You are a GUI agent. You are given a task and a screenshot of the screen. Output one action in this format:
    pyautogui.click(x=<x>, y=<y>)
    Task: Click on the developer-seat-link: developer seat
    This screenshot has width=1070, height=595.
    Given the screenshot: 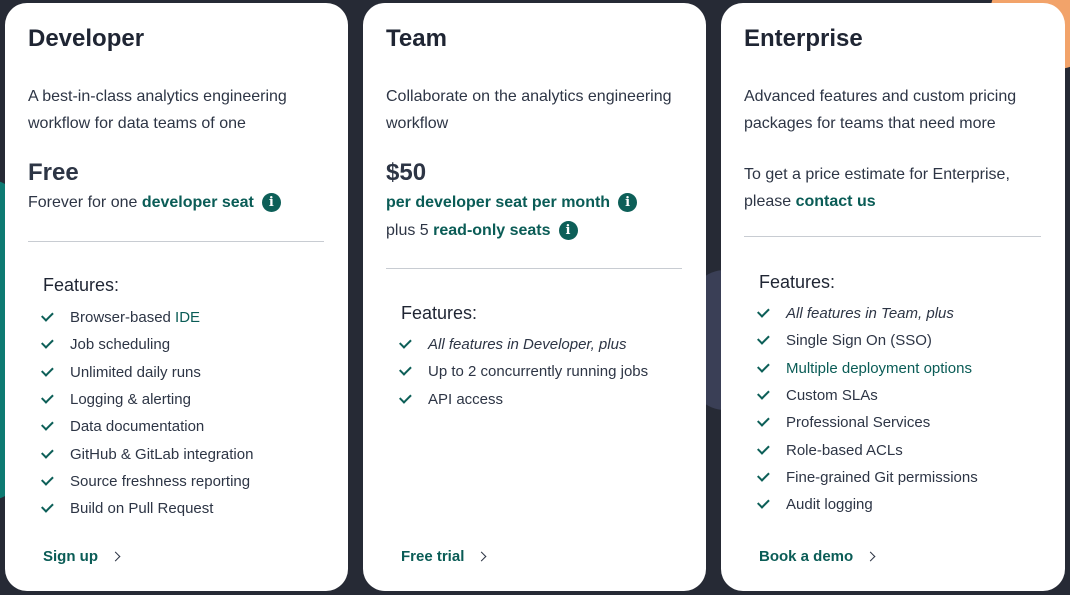 What is the action you would take?
    pyautogui.click(x=198, y=203)
    